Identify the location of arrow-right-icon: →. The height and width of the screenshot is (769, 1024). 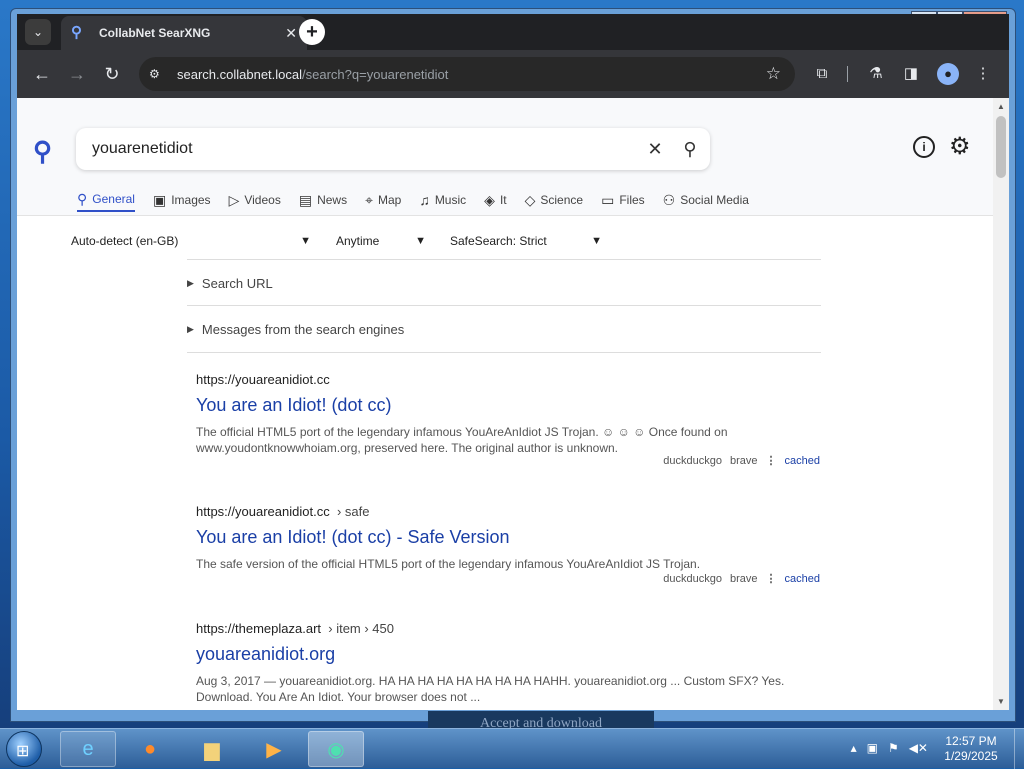
(77, 74).